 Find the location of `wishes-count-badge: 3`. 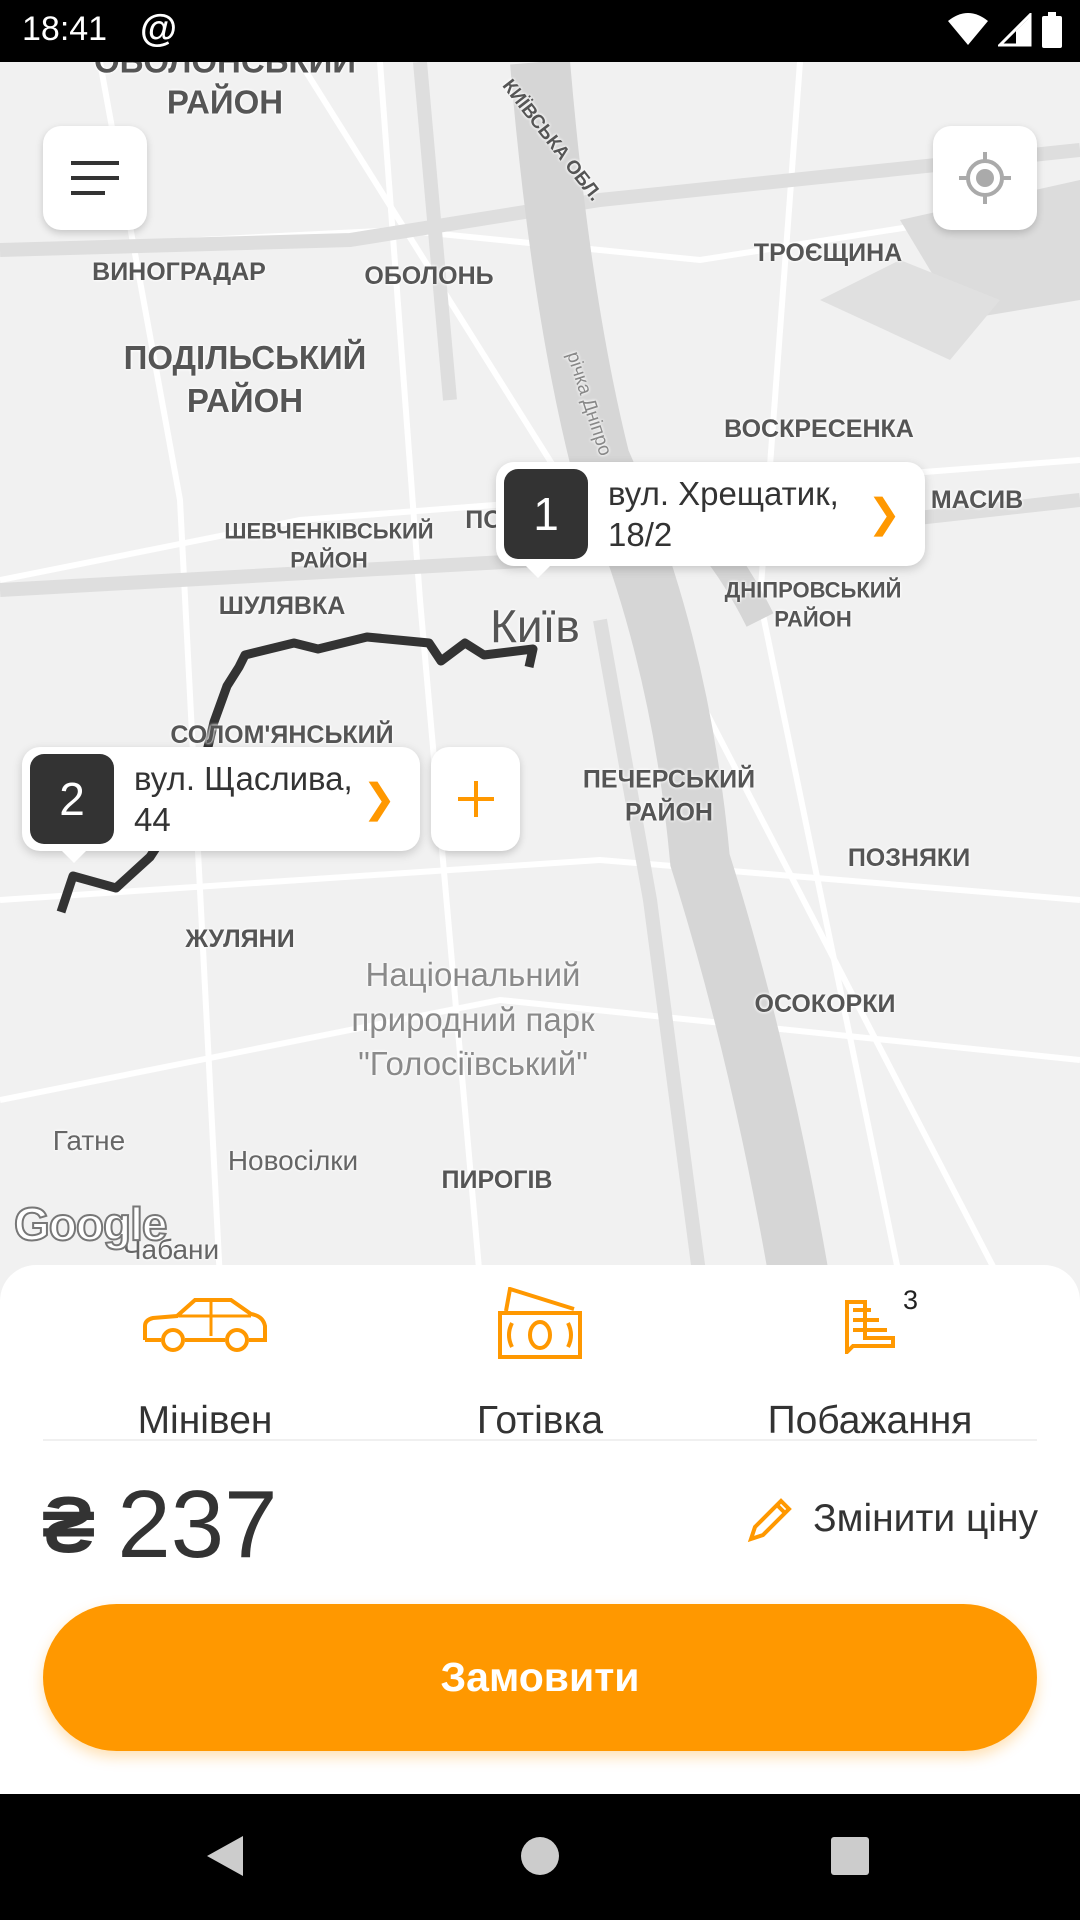

wishes-count-badge: 3 is located at coordinates (911, 1300).